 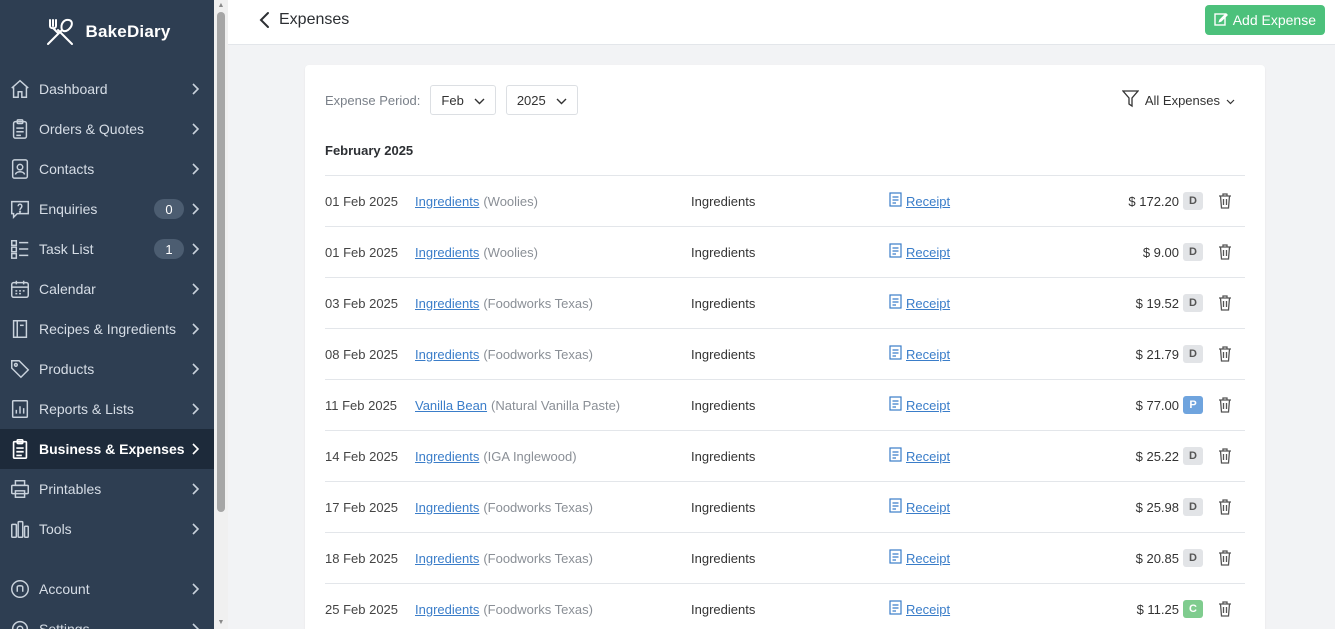 I want to click on scroll-down-arrow-icon: ▼, so click(x=221, y=623).